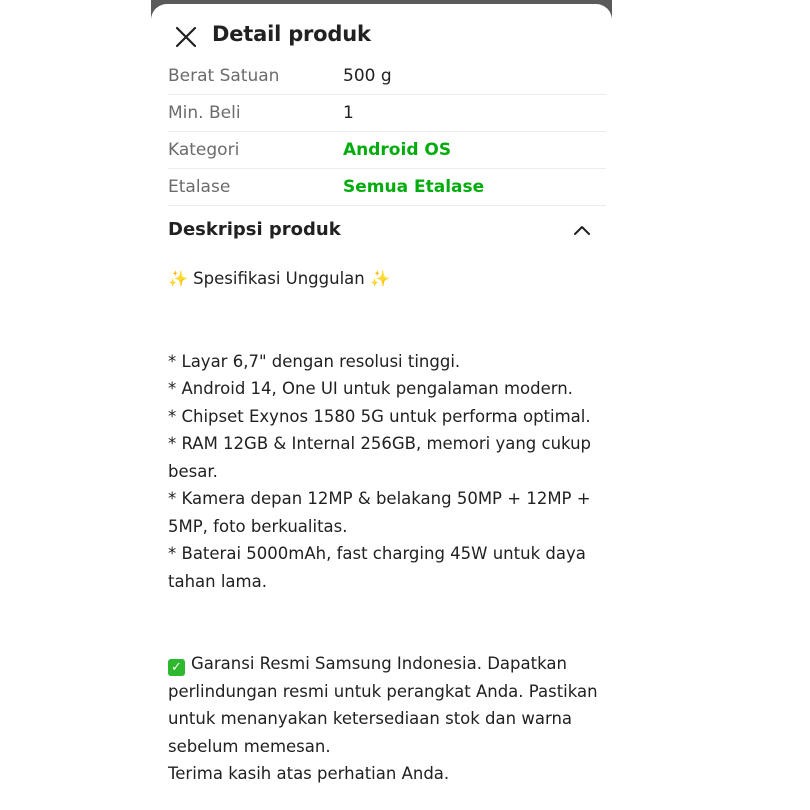  What do you see at coordinates (176, 667) in the screenshot?
I see `check-mark-icon: ✓` at bounding box center [176, 667].